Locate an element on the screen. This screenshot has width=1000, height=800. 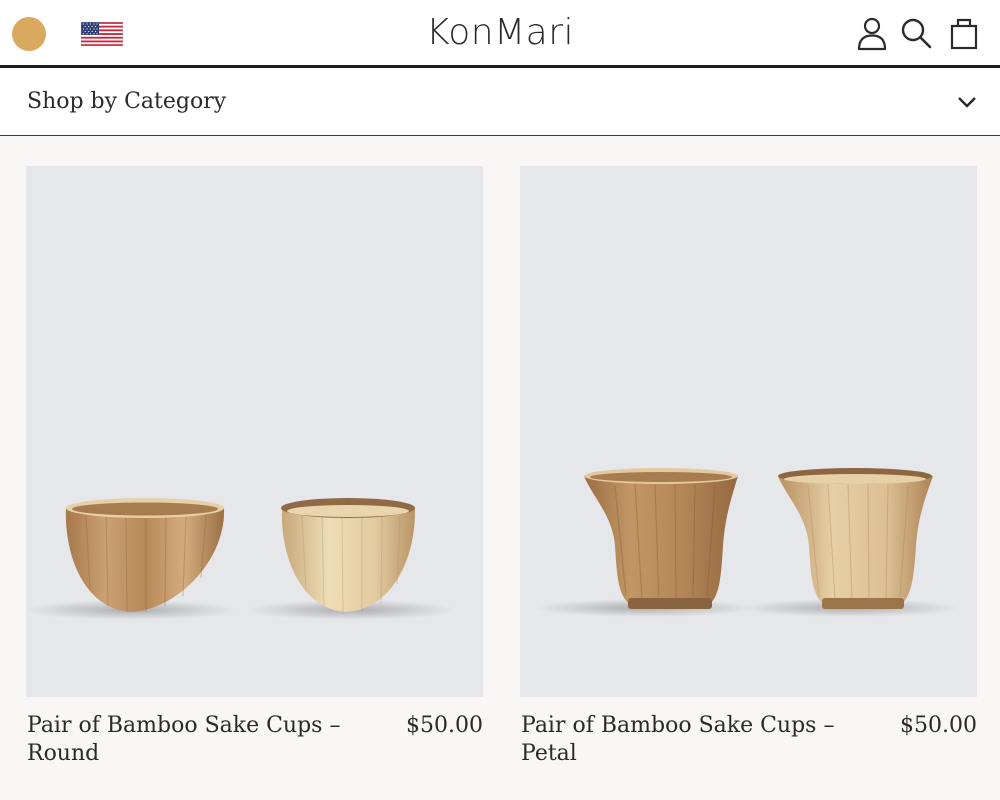
product-name: Pair of Bamboo Sake Cups – Petal is located at coordinates (686, 740).